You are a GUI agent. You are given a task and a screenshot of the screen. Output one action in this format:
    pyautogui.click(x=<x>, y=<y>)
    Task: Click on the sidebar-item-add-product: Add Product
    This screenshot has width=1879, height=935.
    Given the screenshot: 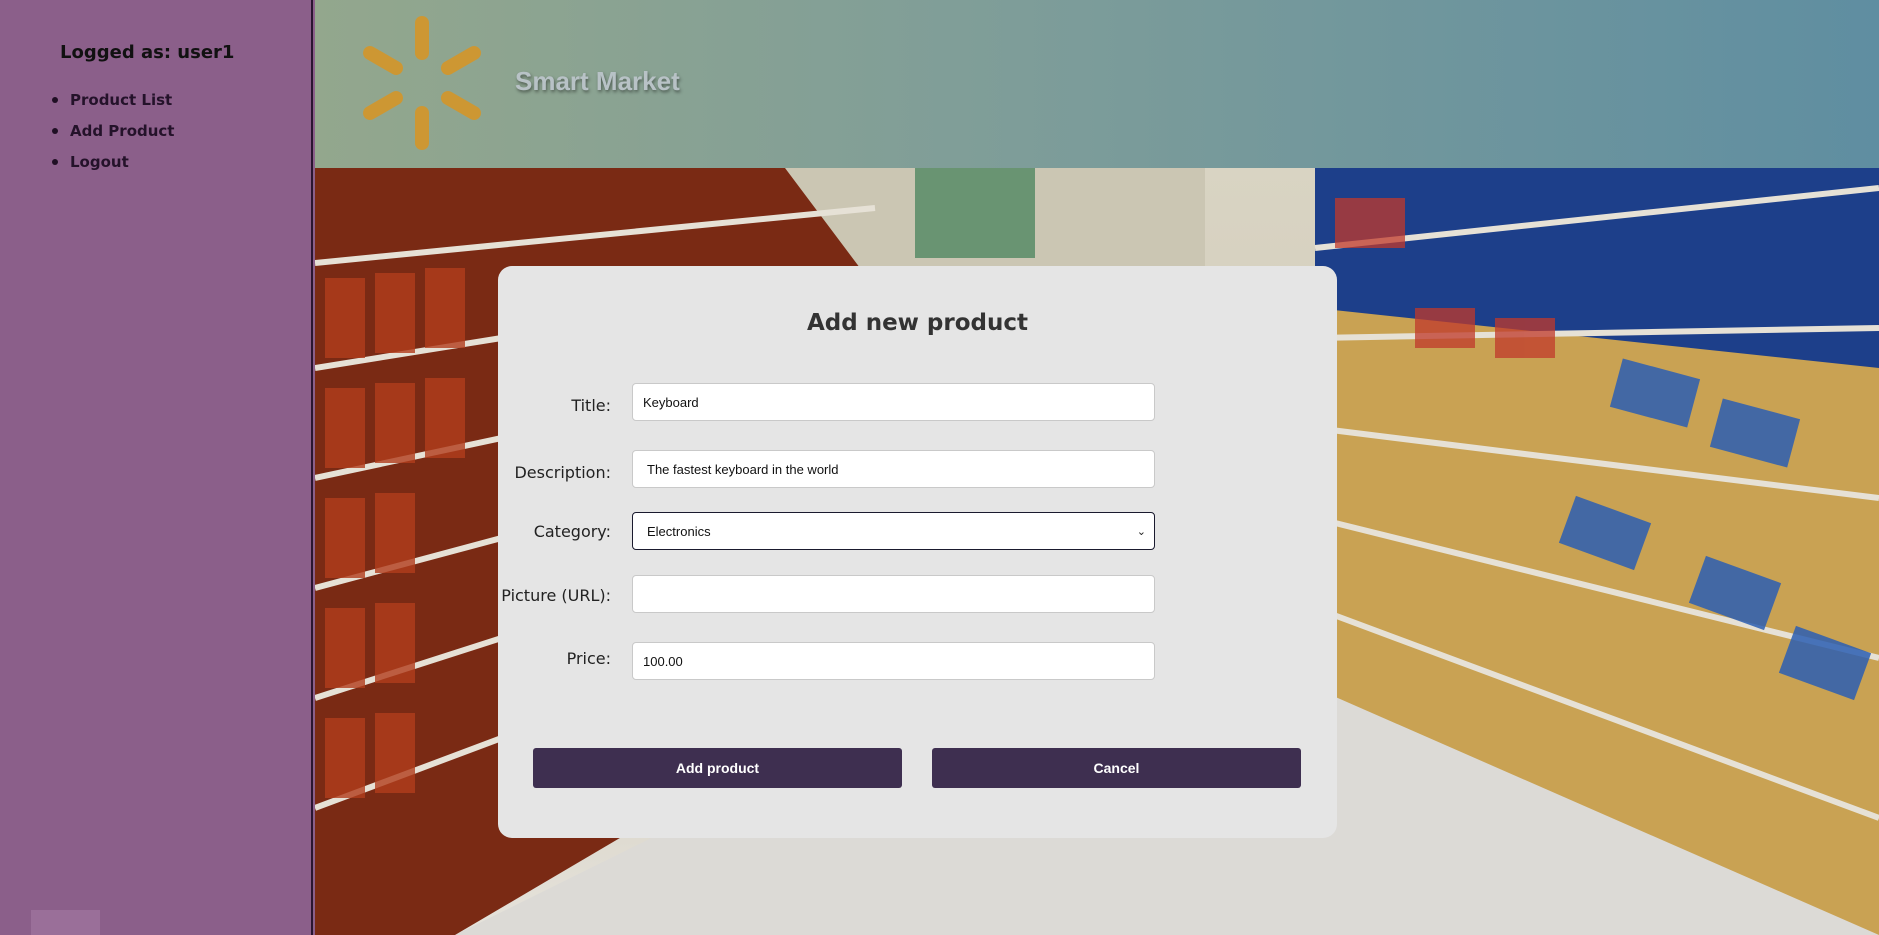 What is the action you would take?
    pyautogui.click(x=113, y=130)
    